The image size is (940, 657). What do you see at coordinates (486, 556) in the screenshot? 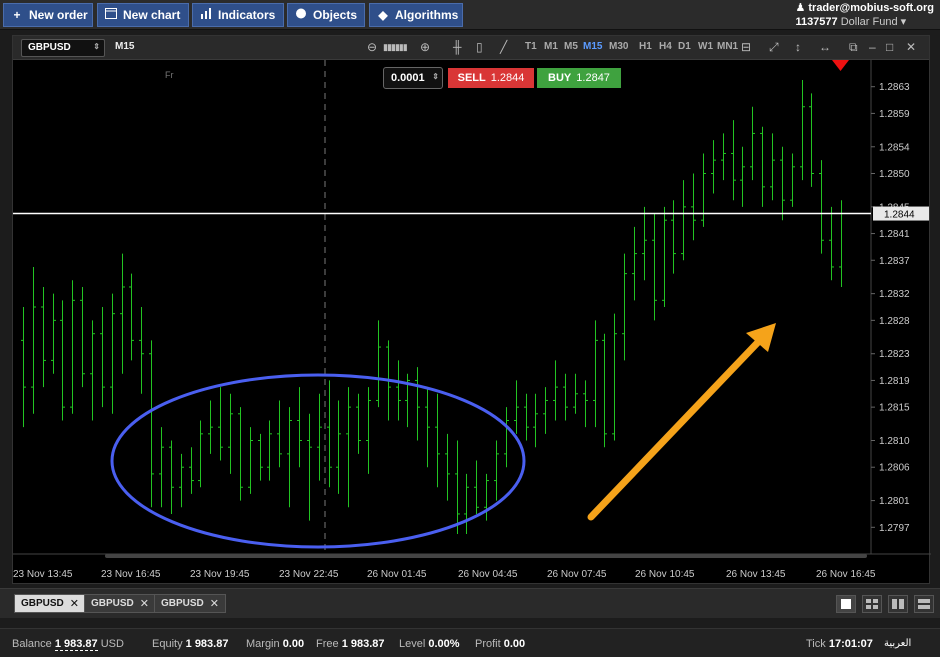
I see `horizontal-scrollbar` at bounding box center [486, 556].